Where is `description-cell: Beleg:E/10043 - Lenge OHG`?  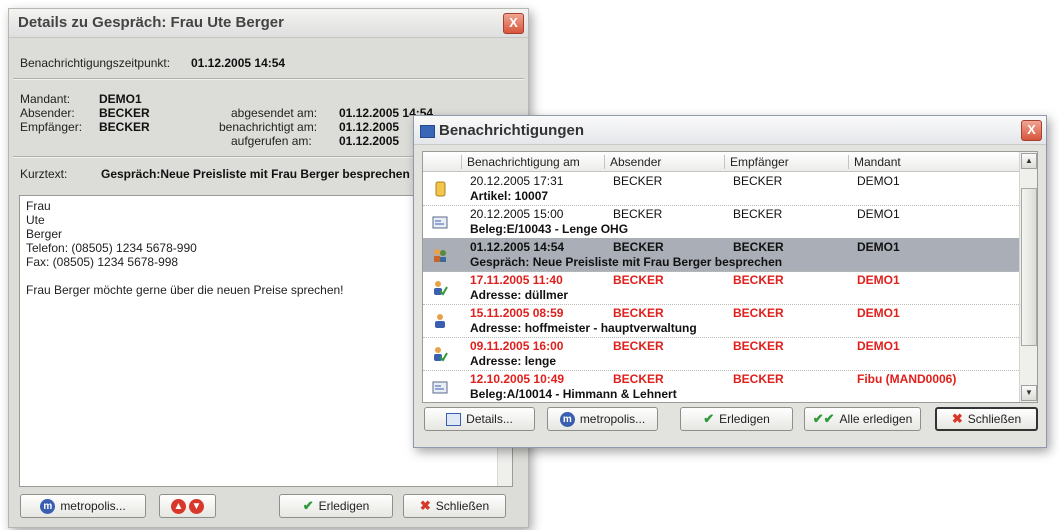 description-cell: Beleg:E/10043 - Lenge OHG is located at coordinates (549, 229).